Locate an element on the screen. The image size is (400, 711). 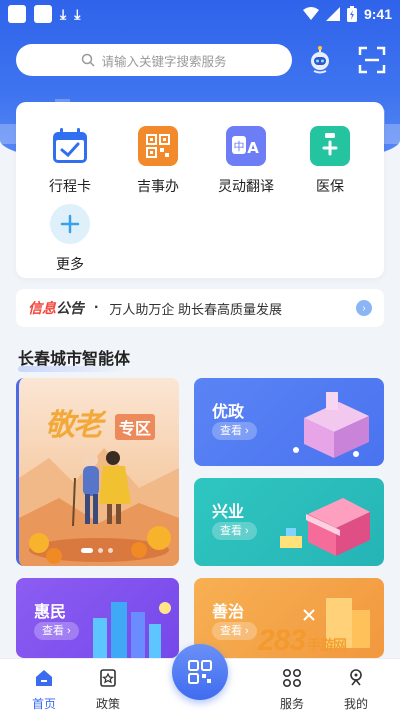
scan-fab-button is located at coordinates (200, 672).